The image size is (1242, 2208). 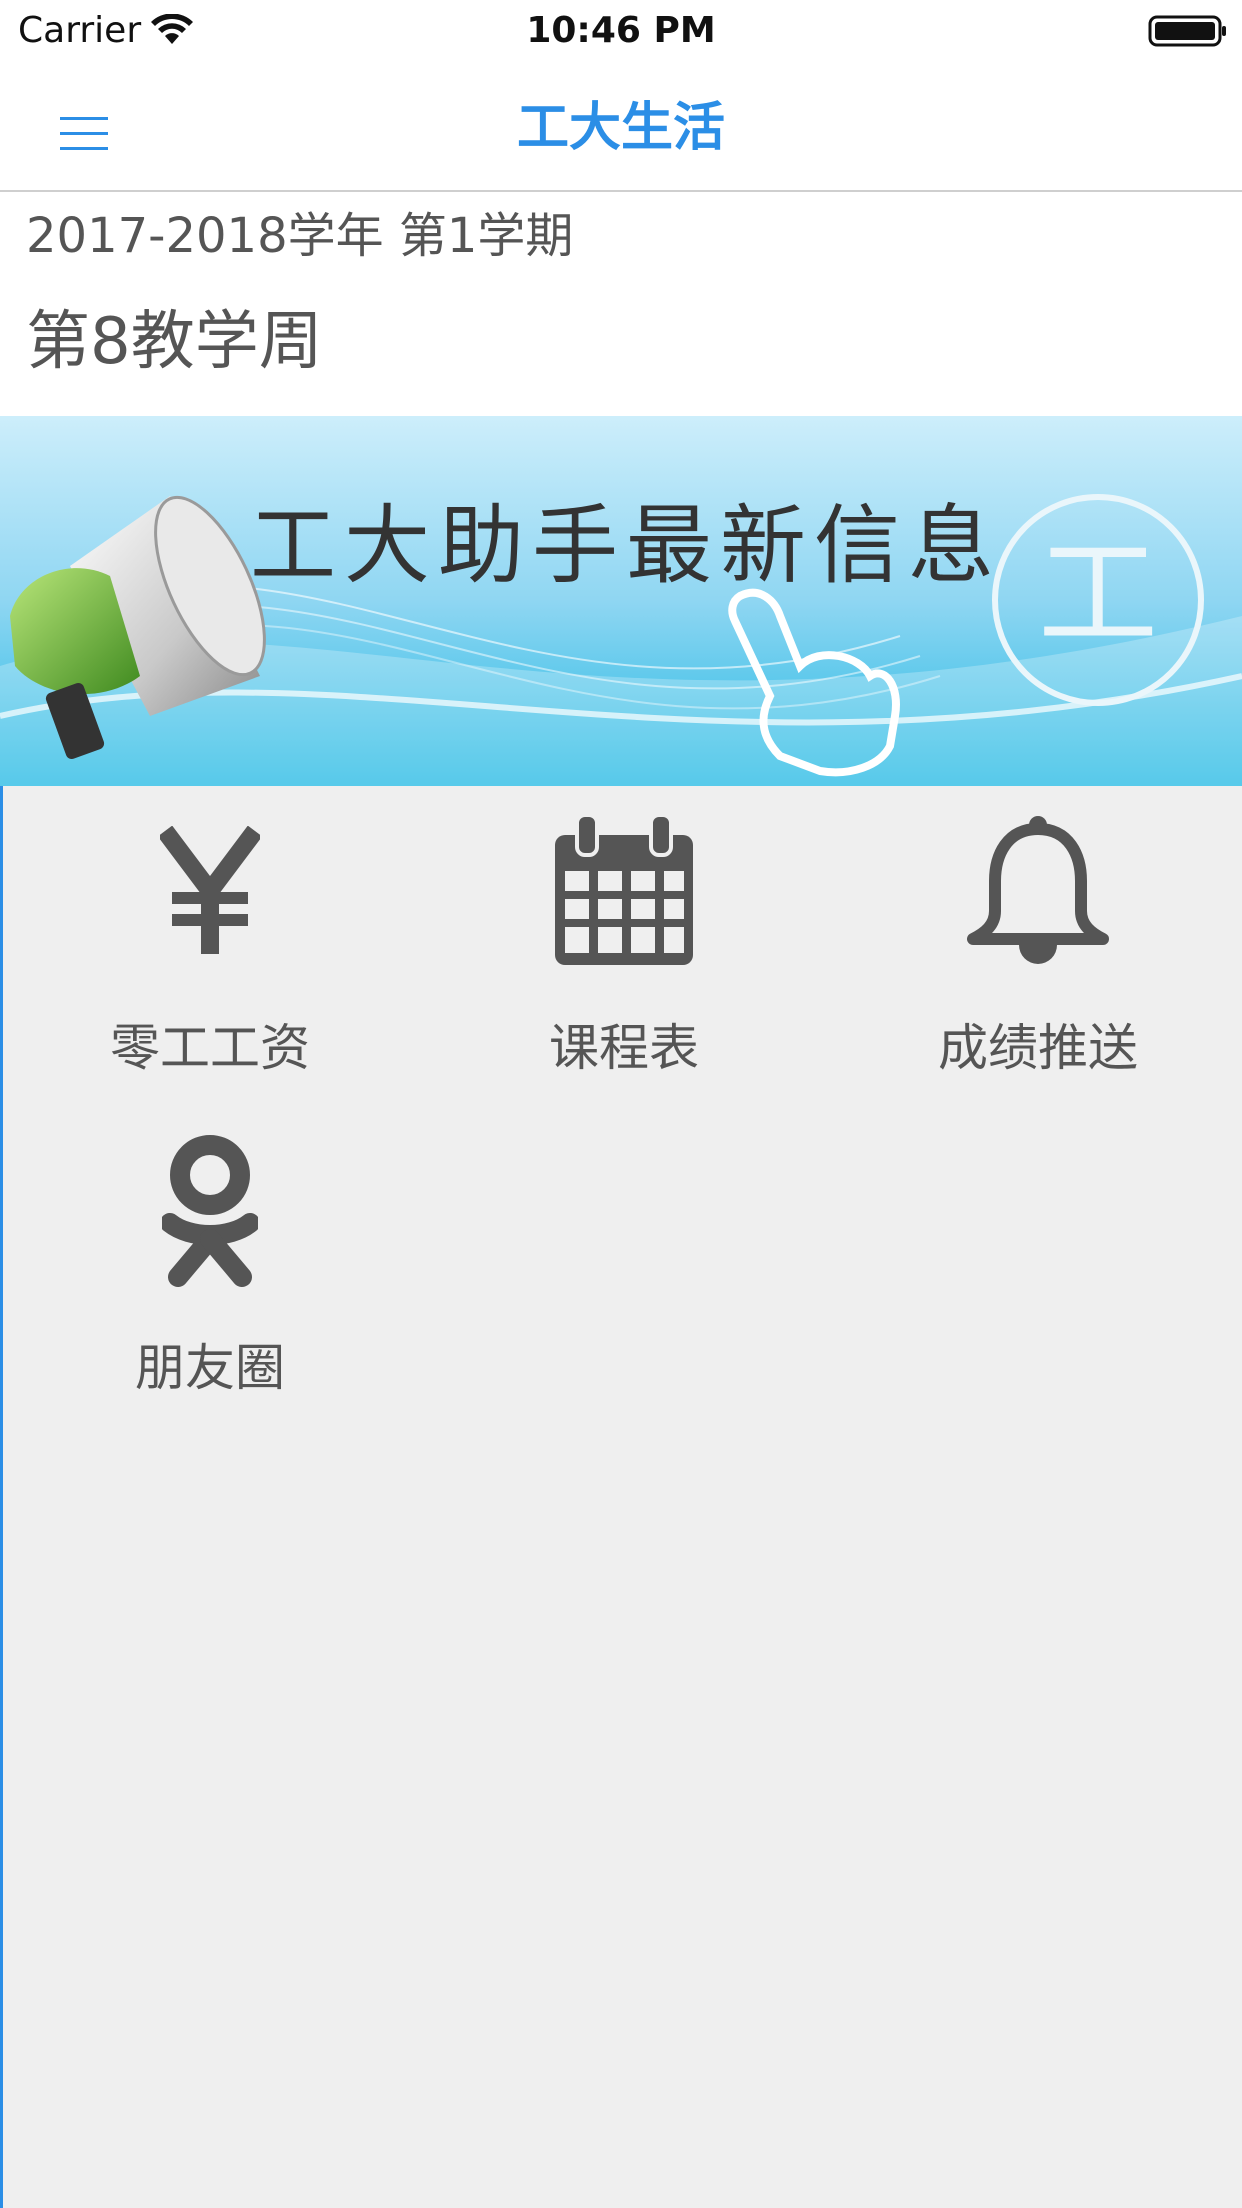 What do you see at coordinates (1098, 594) in the screenshot?
I see `school-badge-glyph: 工` at bounding box center [1098, 594].